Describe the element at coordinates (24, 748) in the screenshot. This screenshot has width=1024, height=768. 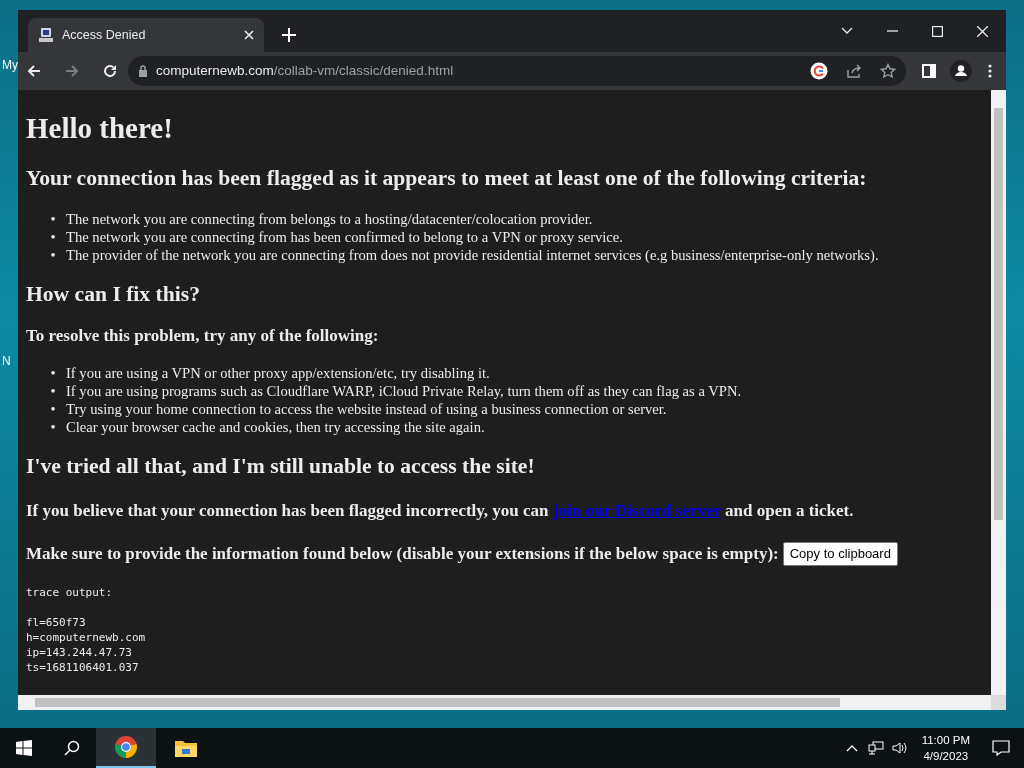
I see `windows-icon` at that location.